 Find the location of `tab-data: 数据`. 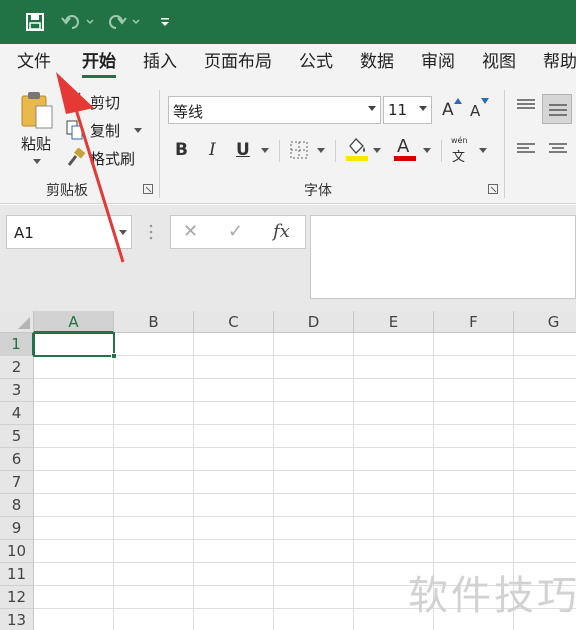

tab-data: 数据 is located at coordinates (377, 62).